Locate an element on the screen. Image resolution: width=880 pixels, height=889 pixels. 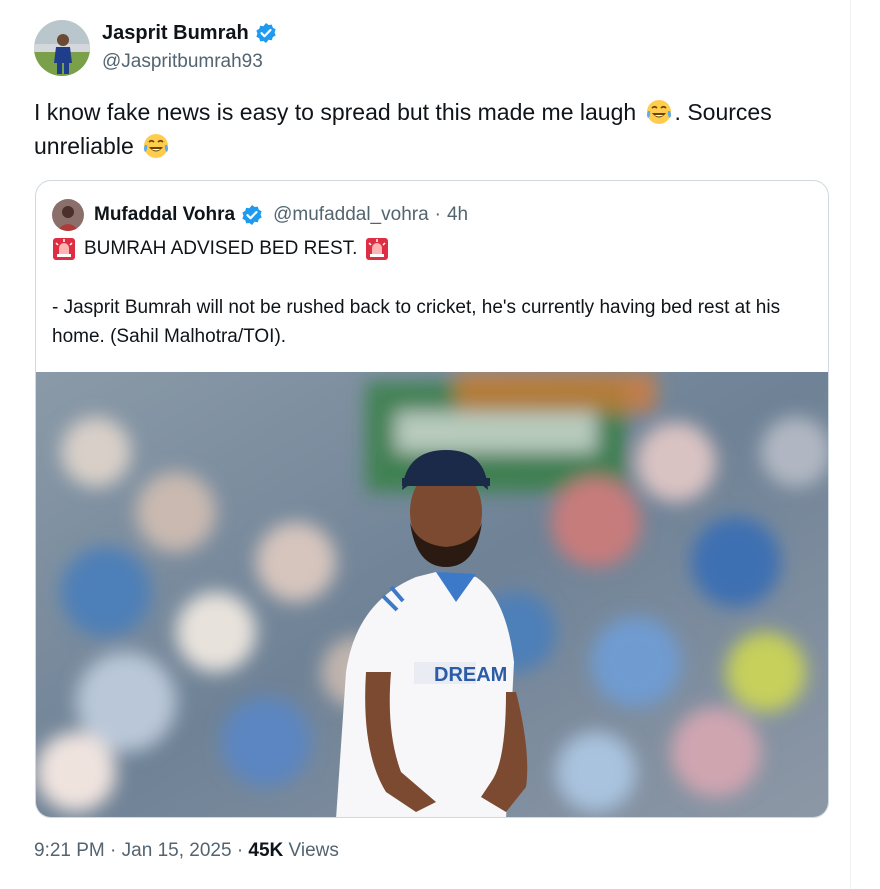
quoted-tweet-header: Mufaddal Vohra @mufaddal_vohra · 4h is located at coordinates (260, 215).